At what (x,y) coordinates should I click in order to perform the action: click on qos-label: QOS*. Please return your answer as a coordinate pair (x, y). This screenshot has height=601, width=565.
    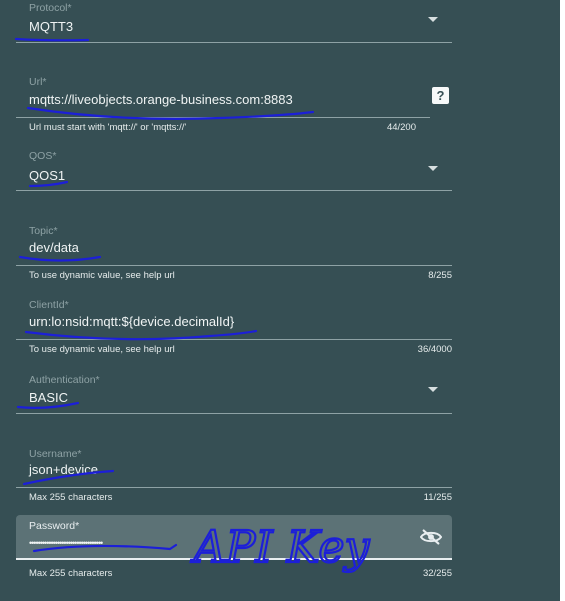
    Looking at the image, I should click on (43, 156).